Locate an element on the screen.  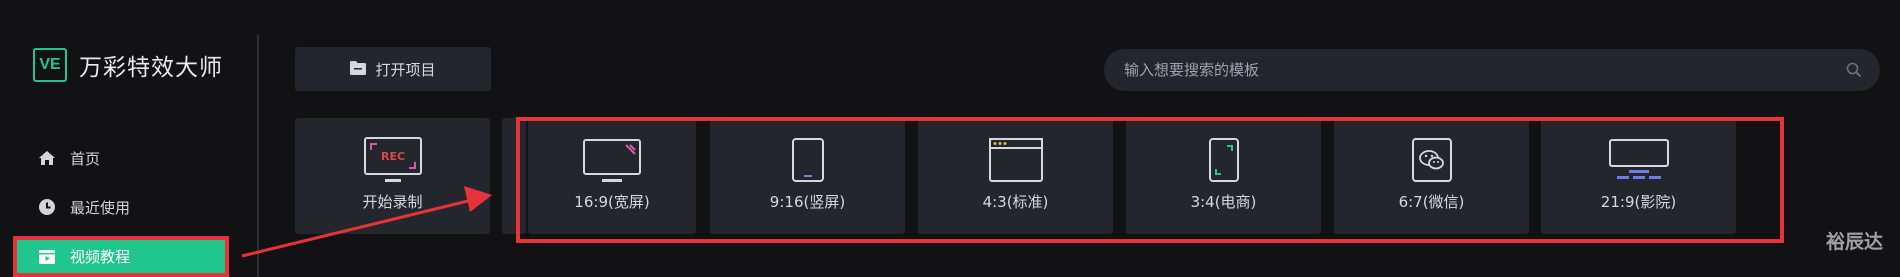
home-icon is located at coordinates (47, 158).